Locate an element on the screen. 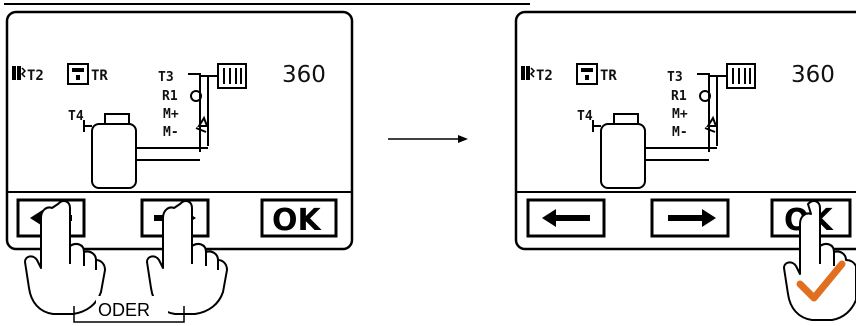 Image resolution: width=856 pixels, height=326 pixels. right-sensor-t4: T4 is located at coordinates (585, 116).